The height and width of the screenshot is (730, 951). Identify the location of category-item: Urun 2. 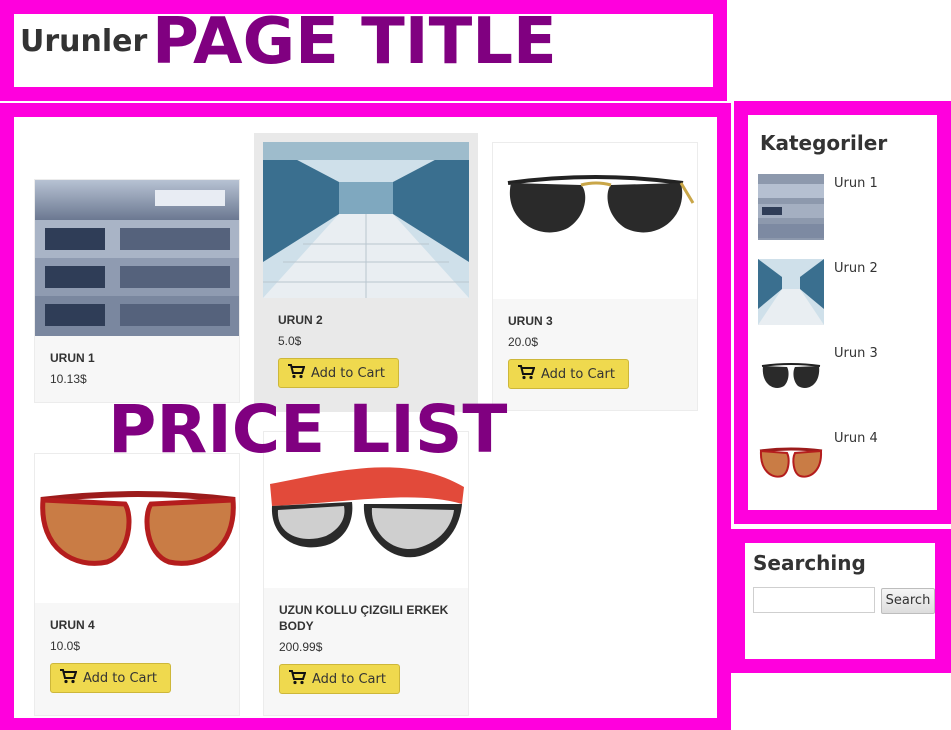
(838, 292).